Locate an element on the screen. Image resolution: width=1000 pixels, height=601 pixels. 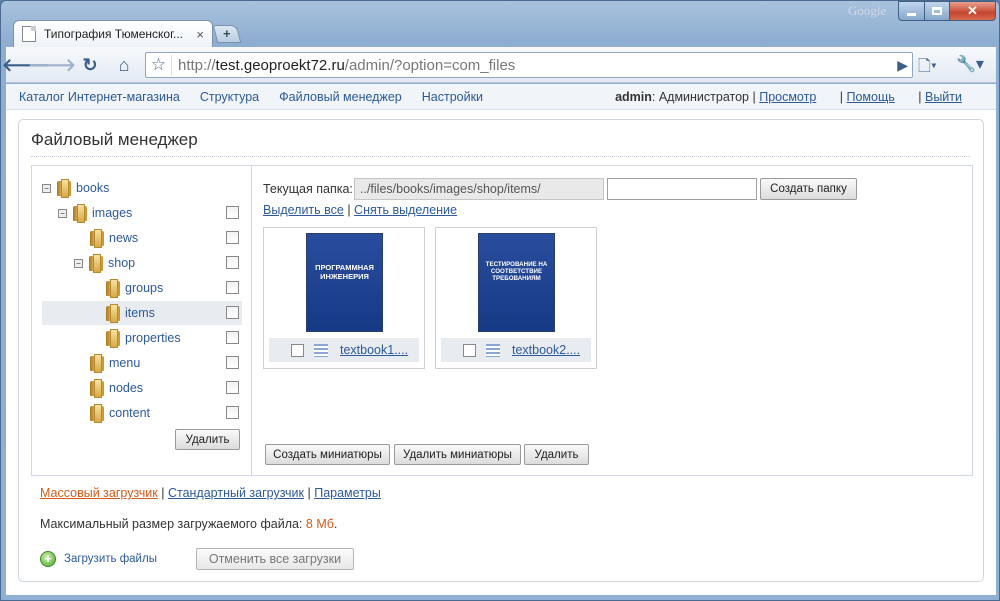
home-button: ⌂ is located at coordinates (124, 65).